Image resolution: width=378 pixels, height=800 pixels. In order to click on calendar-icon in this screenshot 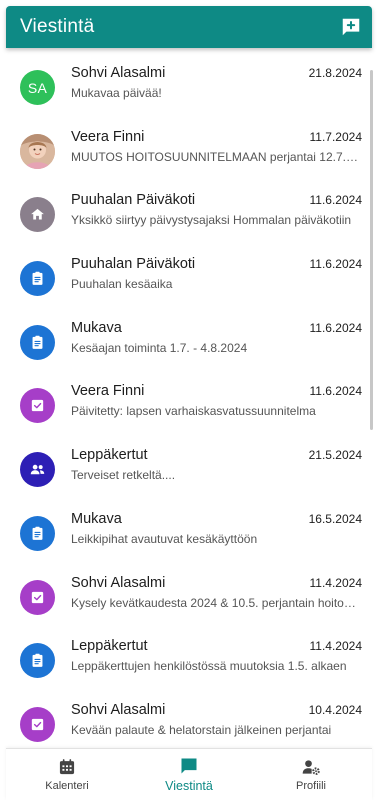, I will do `click(67, 767)`.